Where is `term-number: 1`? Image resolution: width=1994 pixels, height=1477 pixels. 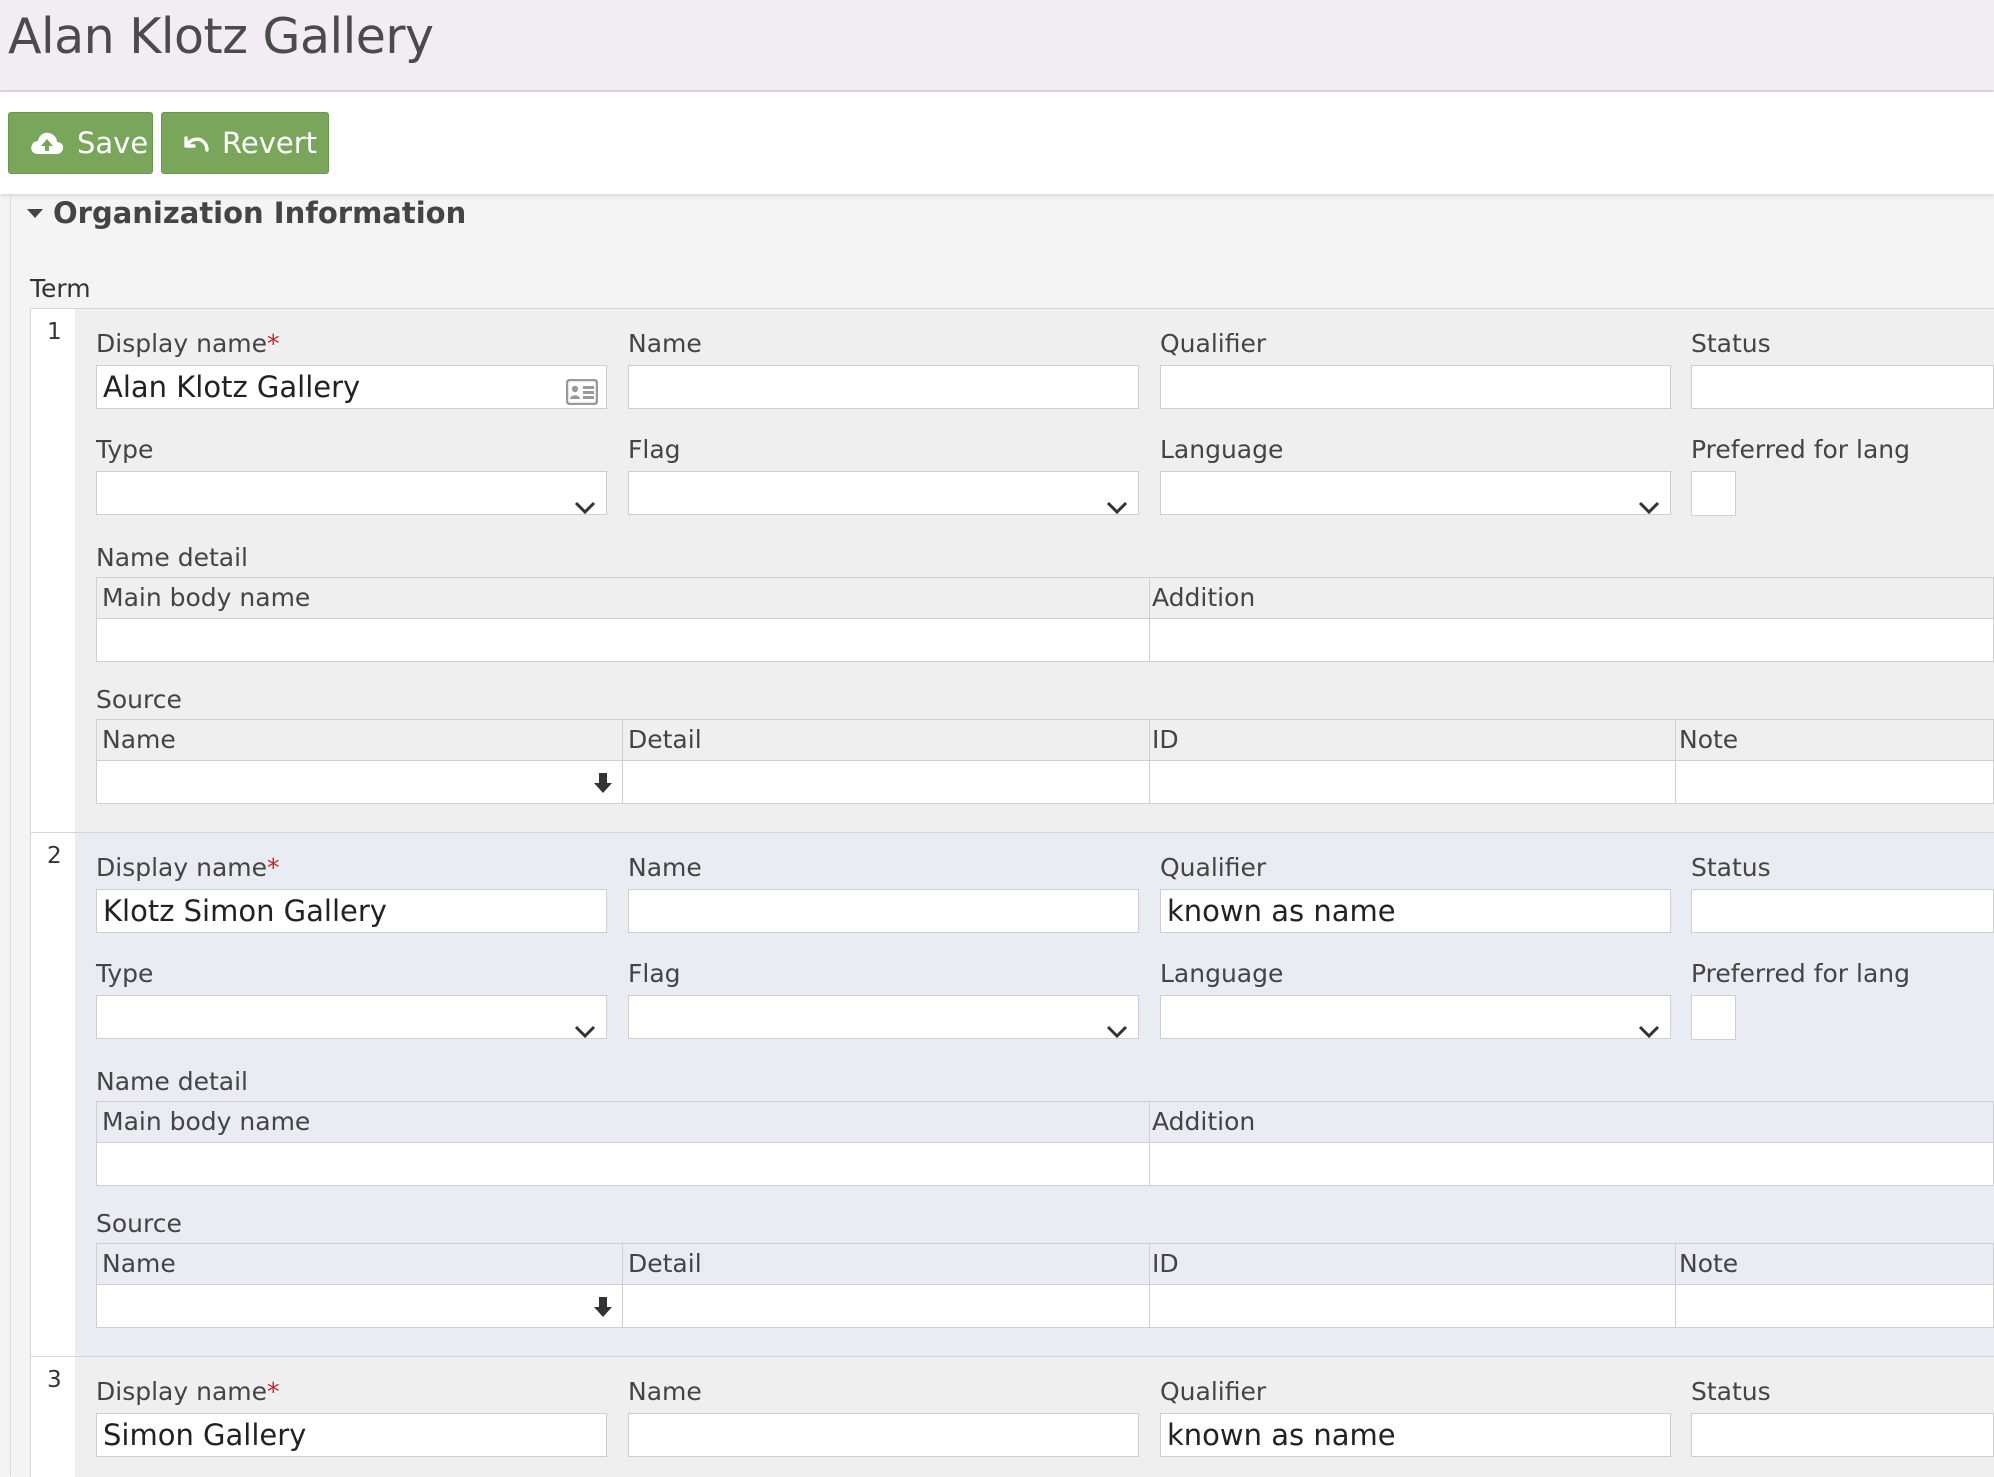
term-number: 1 is located at coordinates (54, 332).